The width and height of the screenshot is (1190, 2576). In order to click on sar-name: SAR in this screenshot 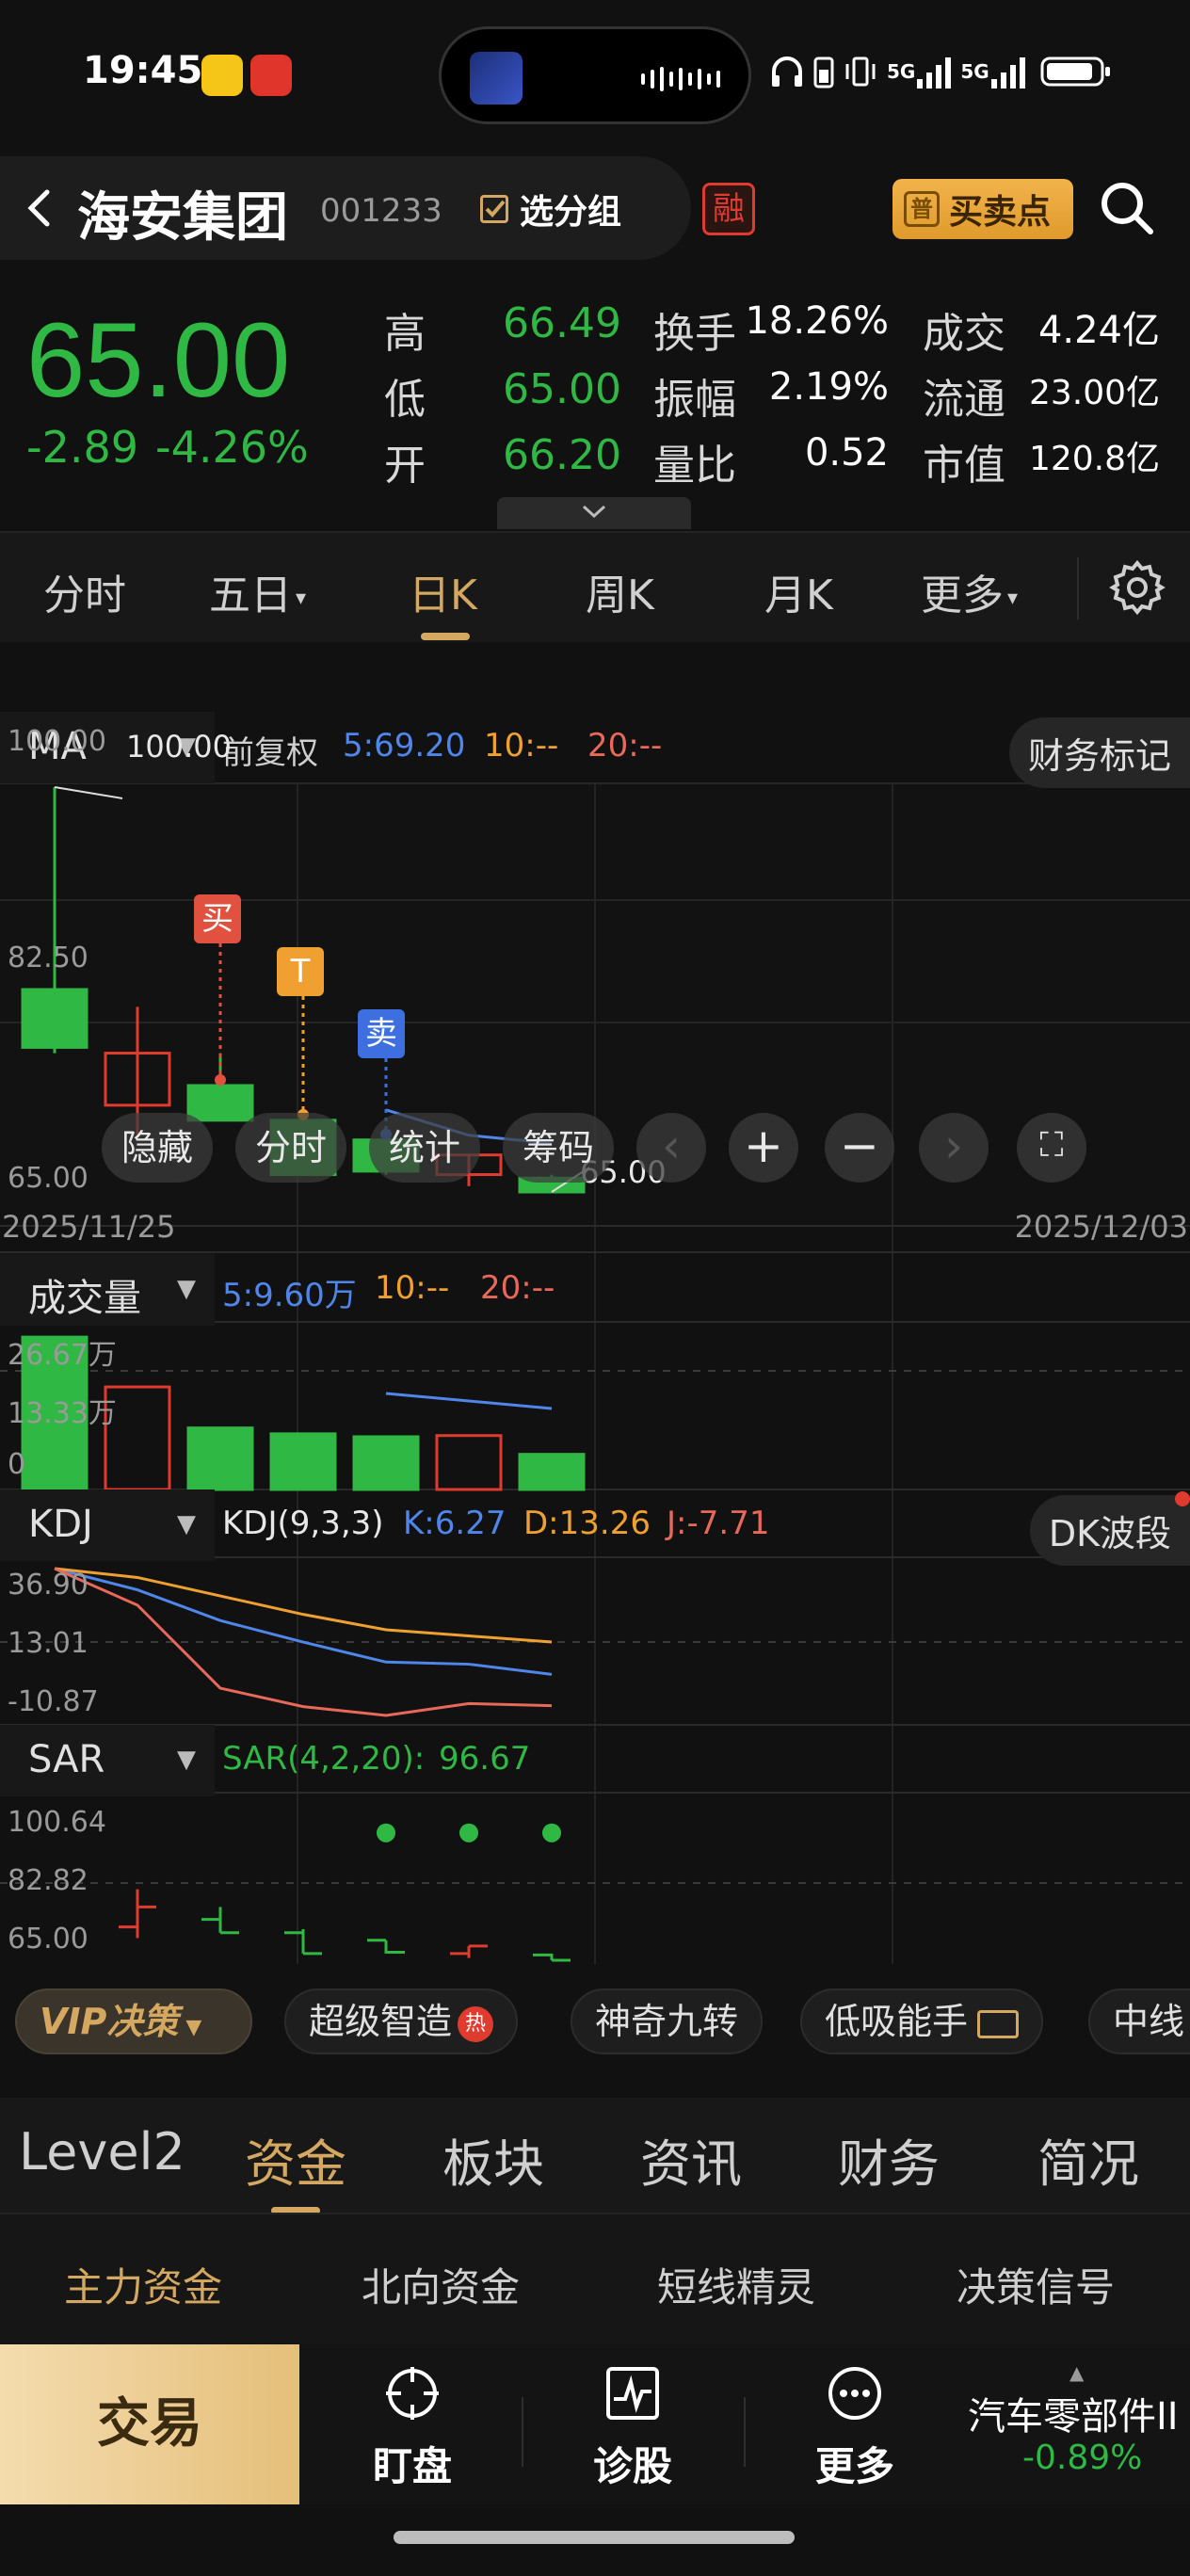, I will do `click(66, 1759)`.